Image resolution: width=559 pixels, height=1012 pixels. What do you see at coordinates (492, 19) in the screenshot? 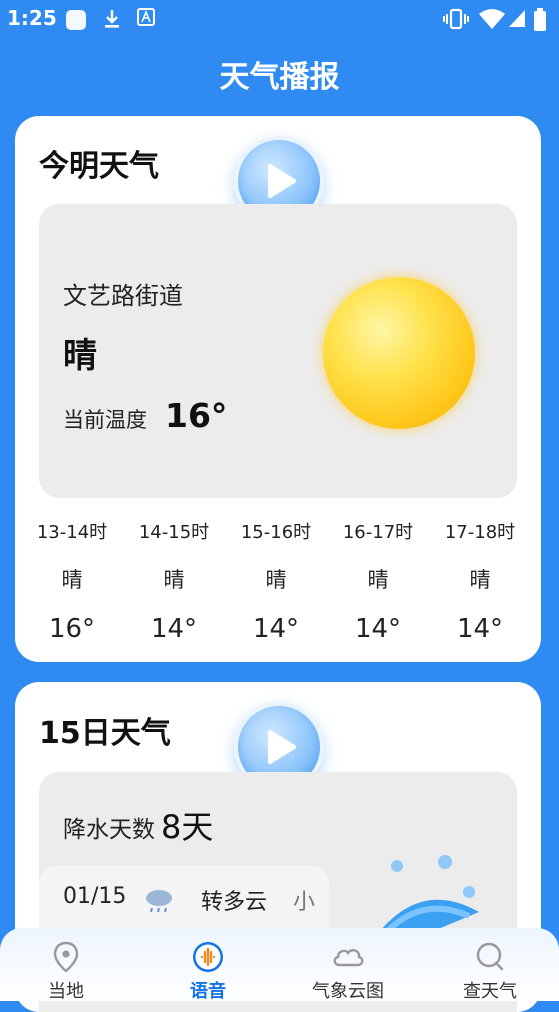
I see `wifi-icon` at bounding box center [492, 19].